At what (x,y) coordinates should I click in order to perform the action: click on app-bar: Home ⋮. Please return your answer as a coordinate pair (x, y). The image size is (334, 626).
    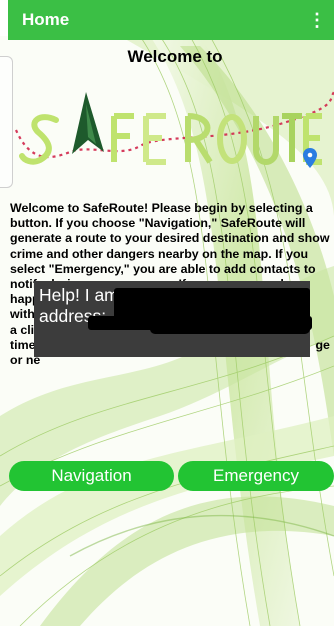
    Looking at the image, I should click on (171, 20).